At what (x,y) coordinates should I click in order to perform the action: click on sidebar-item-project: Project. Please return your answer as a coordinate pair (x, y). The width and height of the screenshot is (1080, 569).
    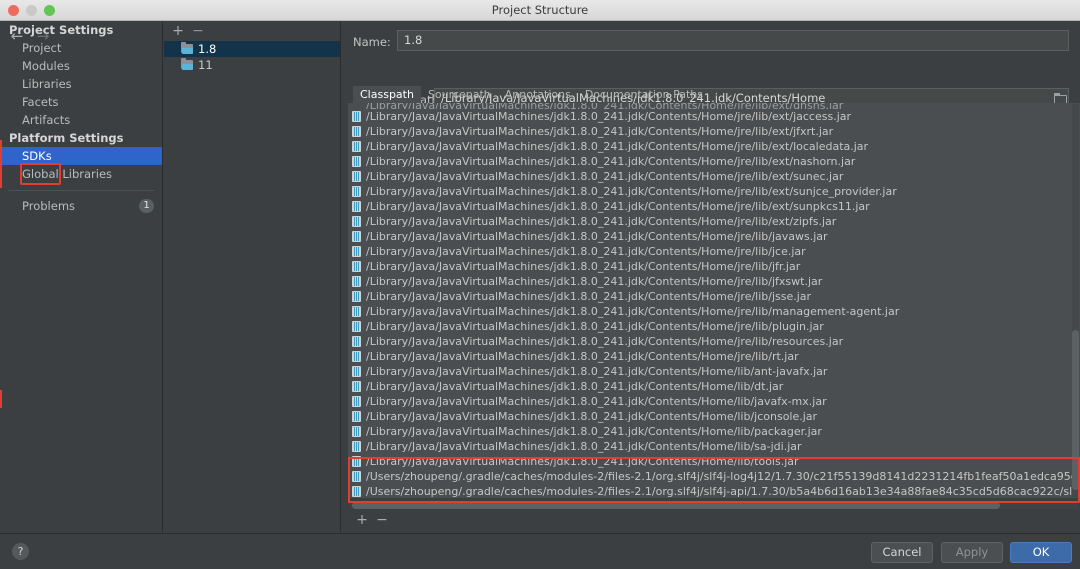
    Looking at the image, I should click on (81, 48).